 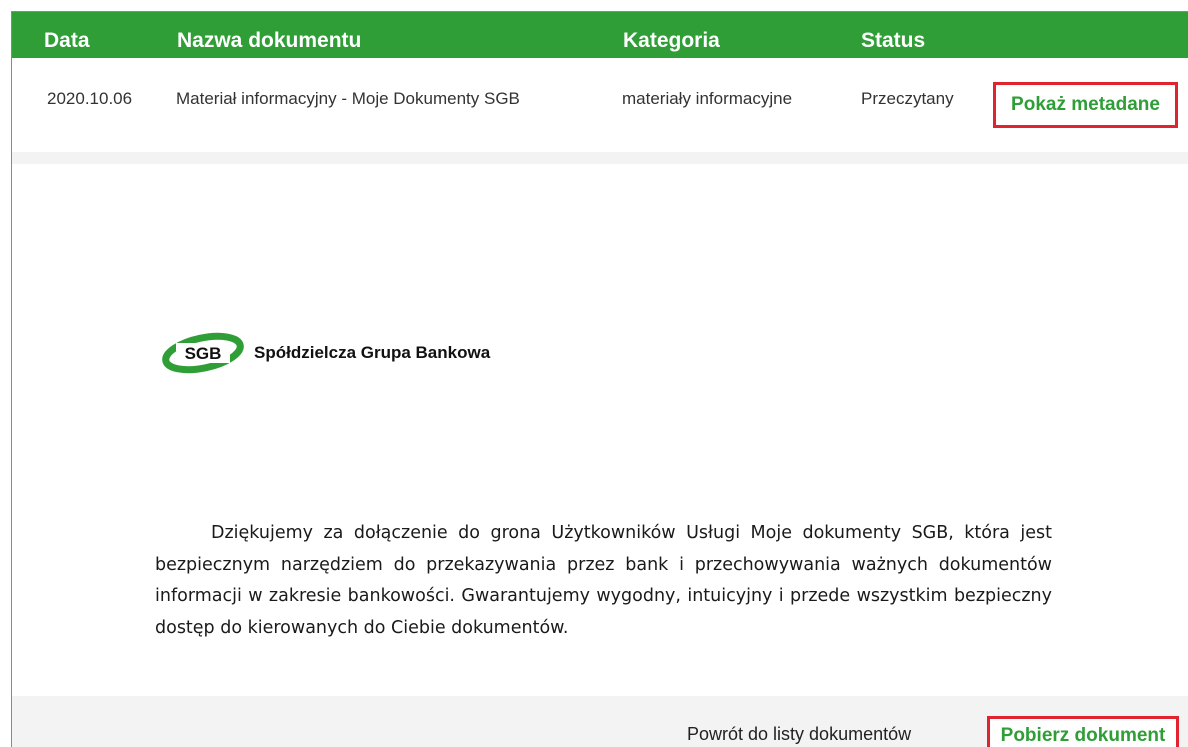 I want to click on sgb-logo-icon: SGB, so click(x=203, y=353).